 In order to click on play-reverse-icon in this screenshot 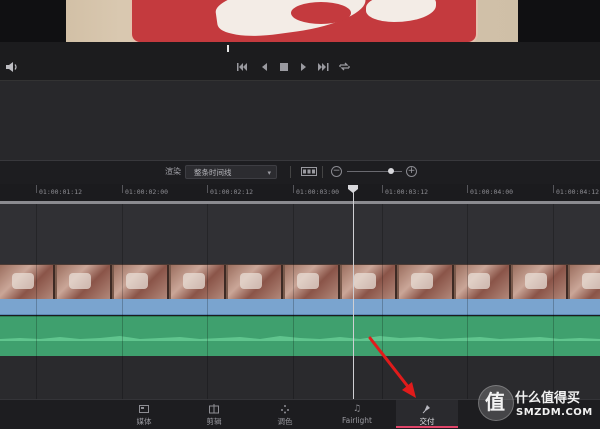, I will do `click(264, 67)`.